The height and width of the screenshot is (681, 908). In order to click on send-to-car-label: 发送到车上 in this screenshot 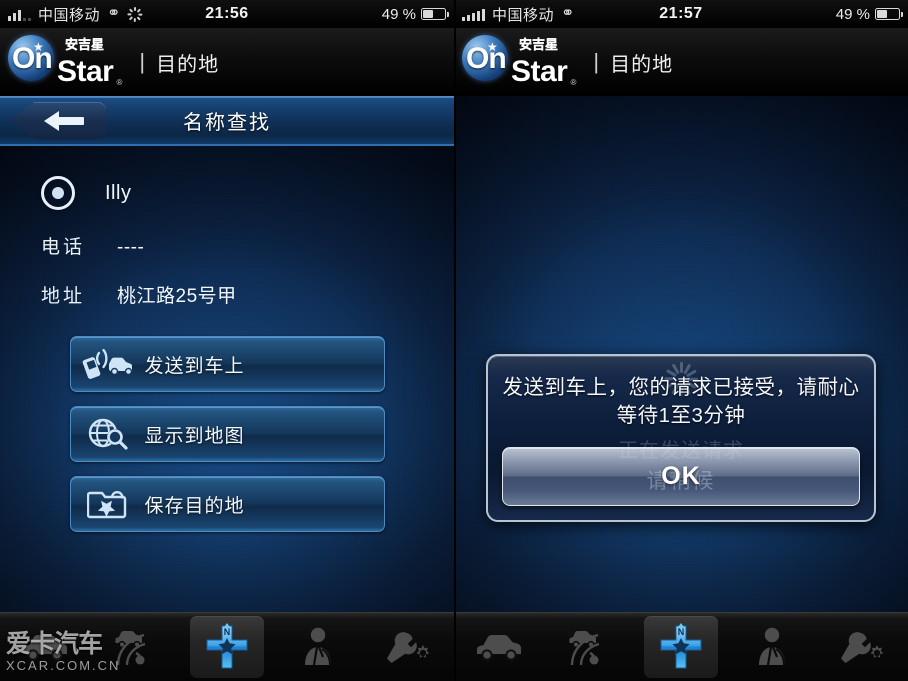, I will do `click(194, 366)`.